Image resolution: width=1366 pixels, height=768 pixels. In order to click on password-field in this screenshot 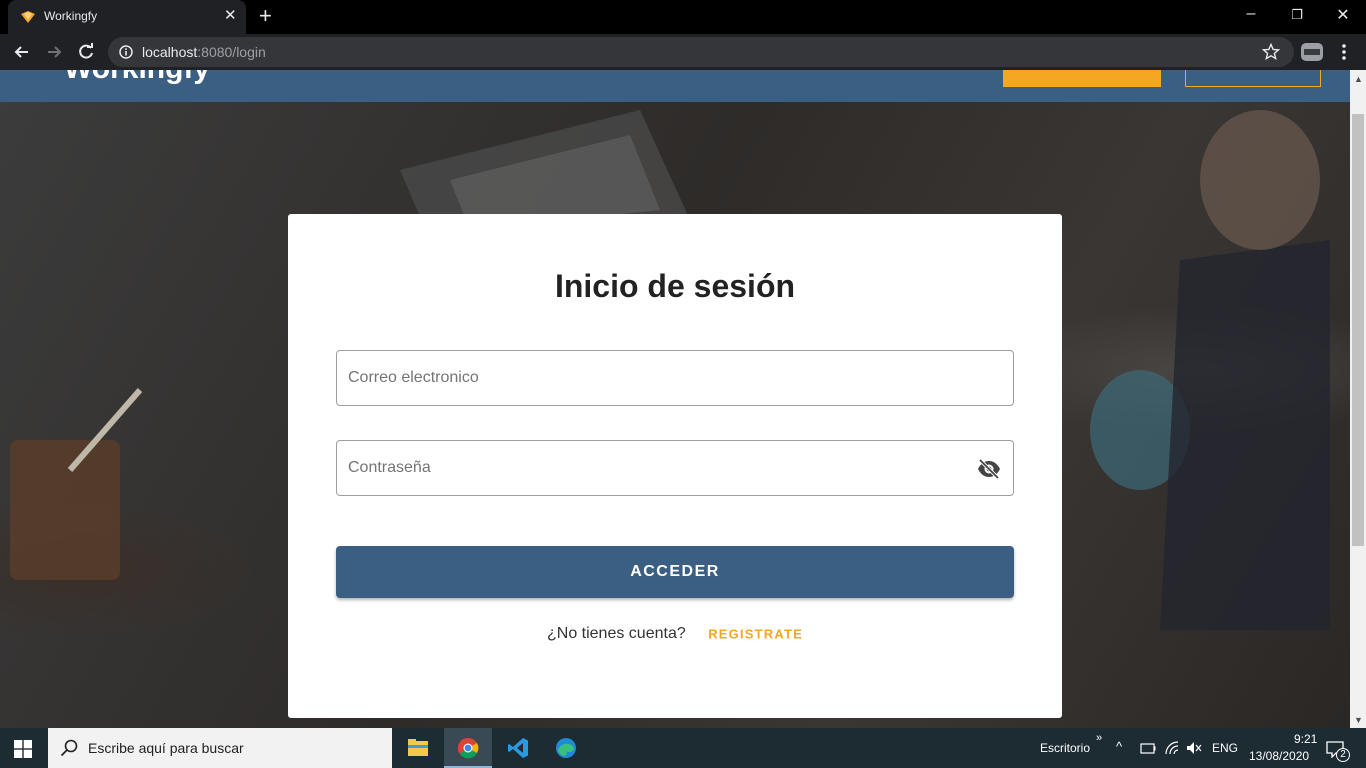, I will do `click(675, 468)`.